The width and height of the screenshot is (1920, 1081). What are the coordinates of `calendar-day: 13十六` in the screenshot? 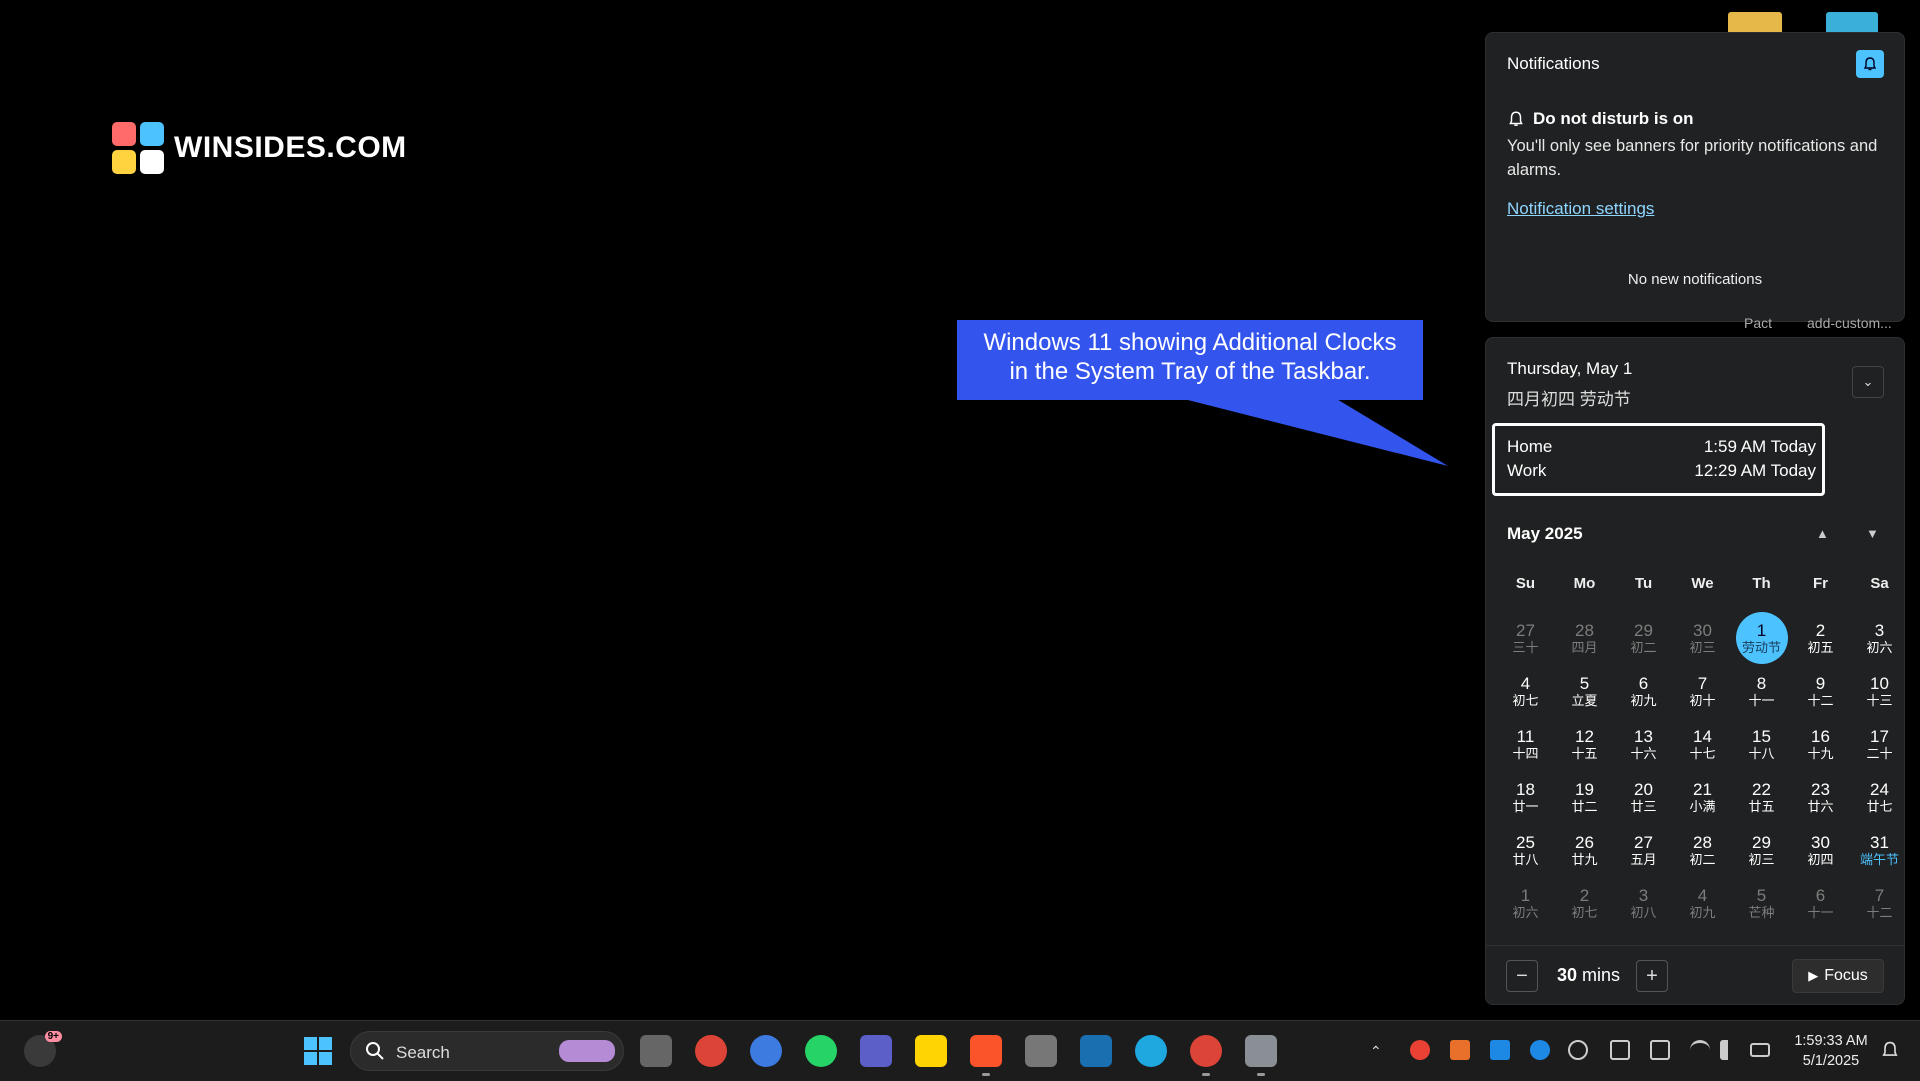 It's located at (1644, 744).